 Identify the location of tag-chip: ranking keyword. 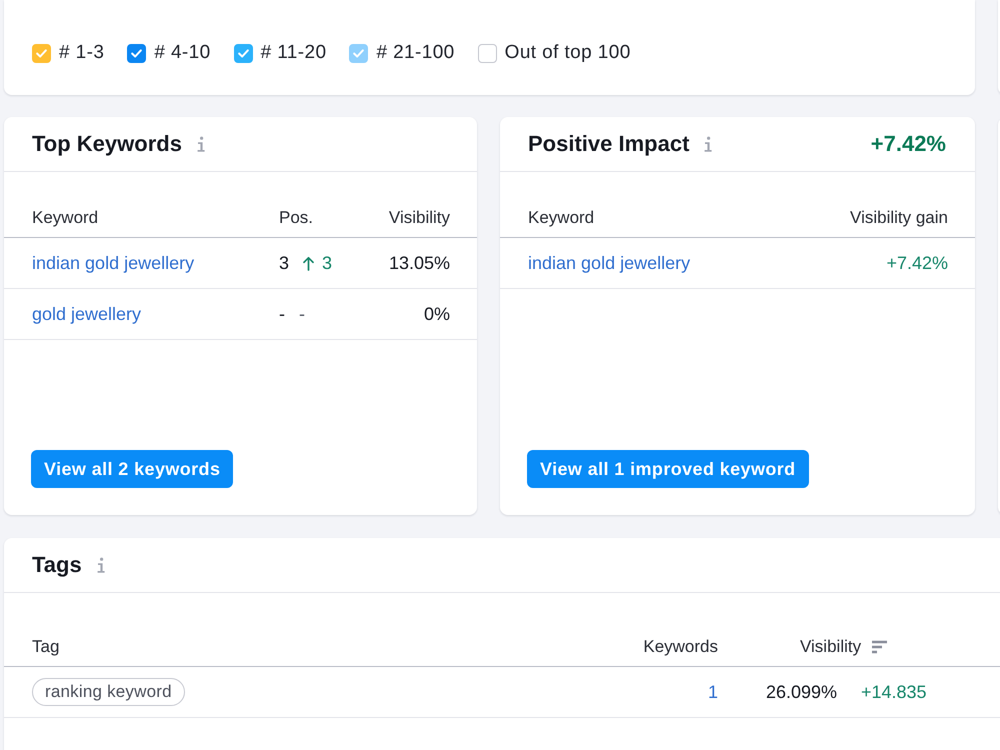
(108, 692).